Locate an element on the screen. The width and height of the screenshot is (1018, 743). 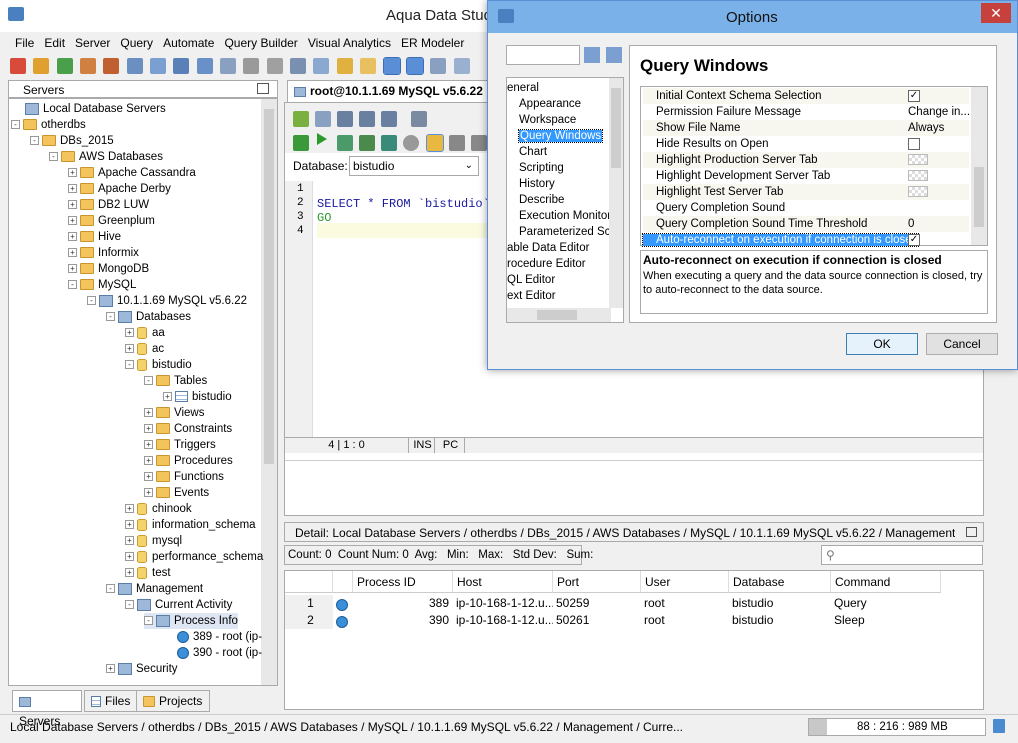
tree-node: + Constraints is located at coordinates (188, 429).